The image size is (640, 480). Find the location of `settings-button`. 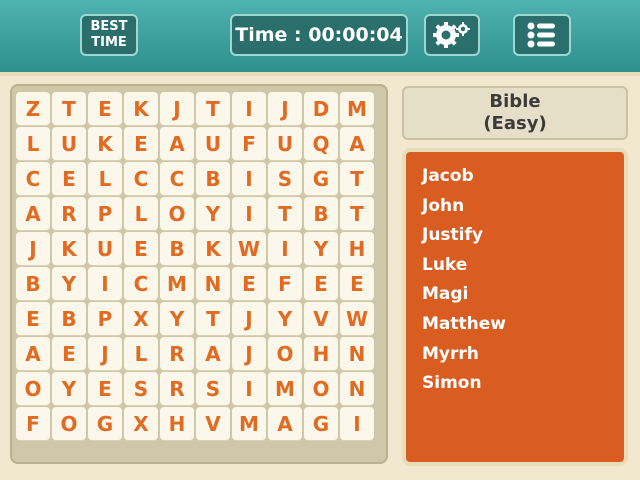

settings-button is located at coordinates (452, 35).